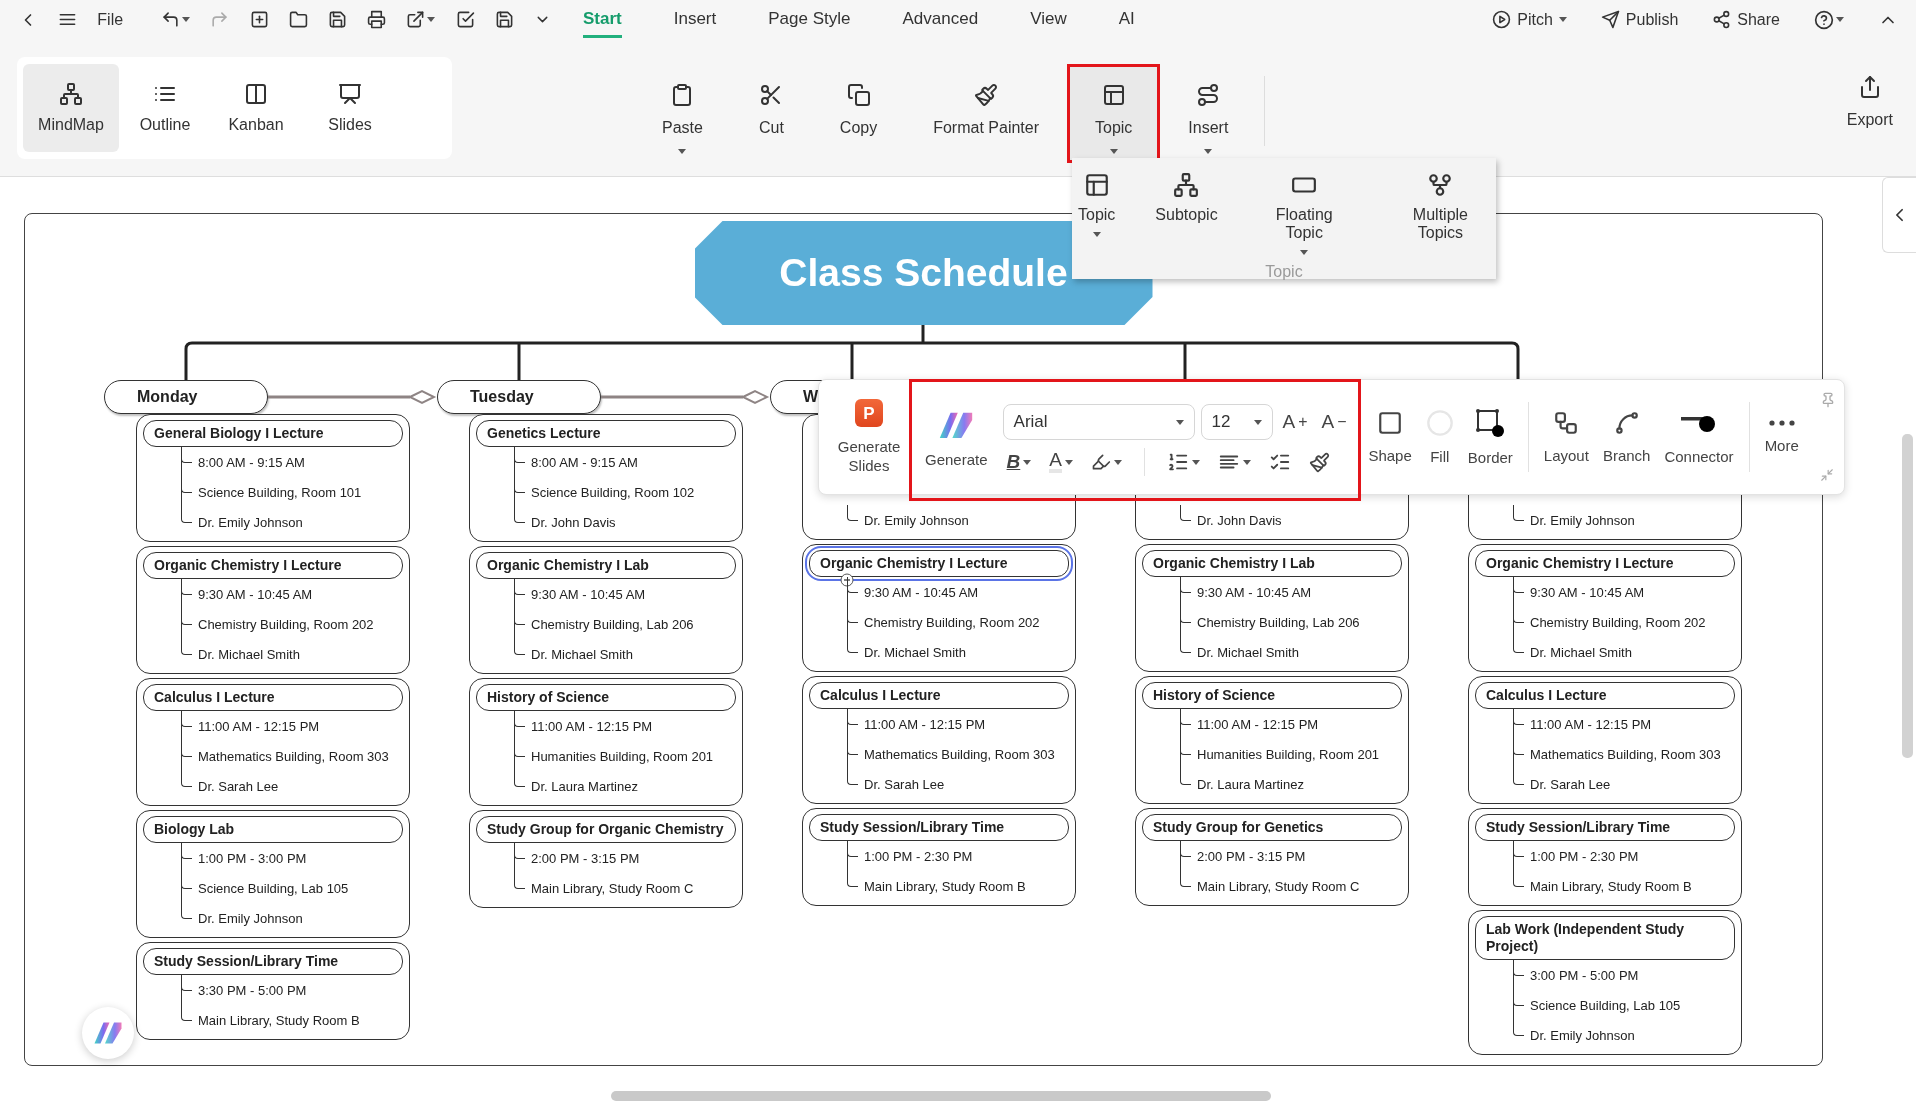 The height and width of the screenshot is (1109, 1916). What do you see at coordinates (606, 829) in the screenshot?
I see `topic-title: Study Group for Organic Chemistry` at bounding box center [606, 829].